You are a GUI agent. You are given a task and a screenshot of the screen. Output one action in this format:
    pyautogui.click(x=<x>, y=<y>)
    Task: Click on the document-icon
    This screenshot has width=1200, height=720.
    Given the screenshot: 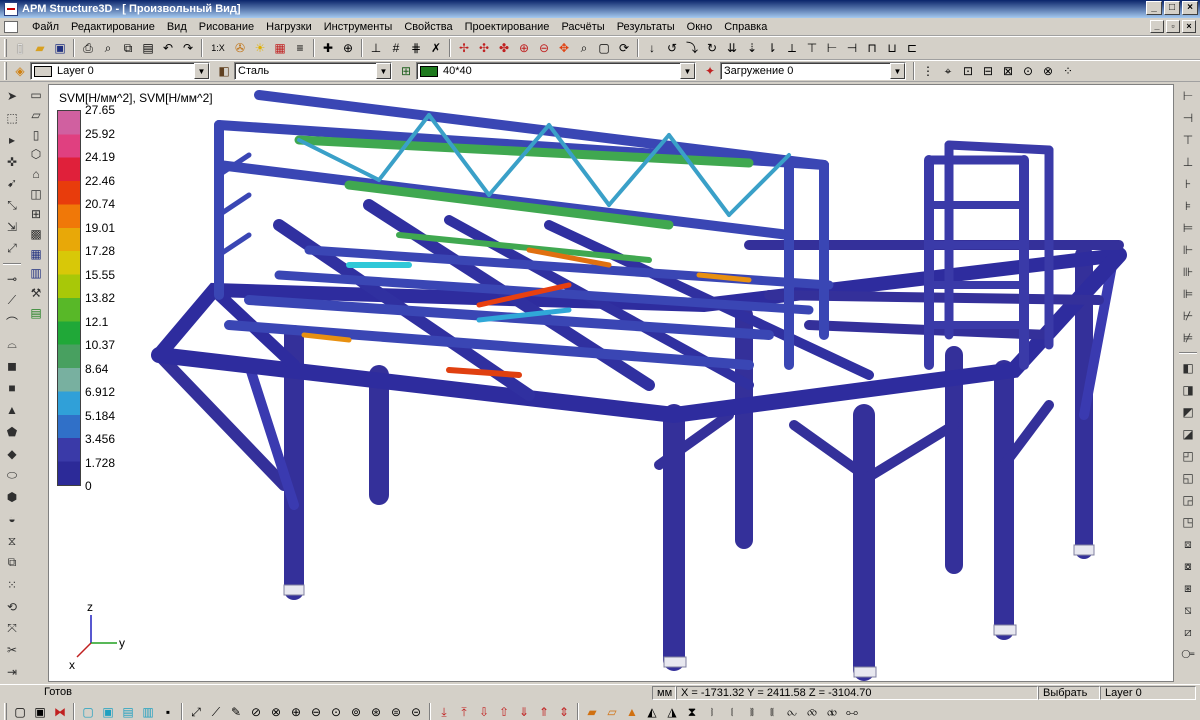 What is the action you would take?
    pyautogui.click(x=11, y=26)
    